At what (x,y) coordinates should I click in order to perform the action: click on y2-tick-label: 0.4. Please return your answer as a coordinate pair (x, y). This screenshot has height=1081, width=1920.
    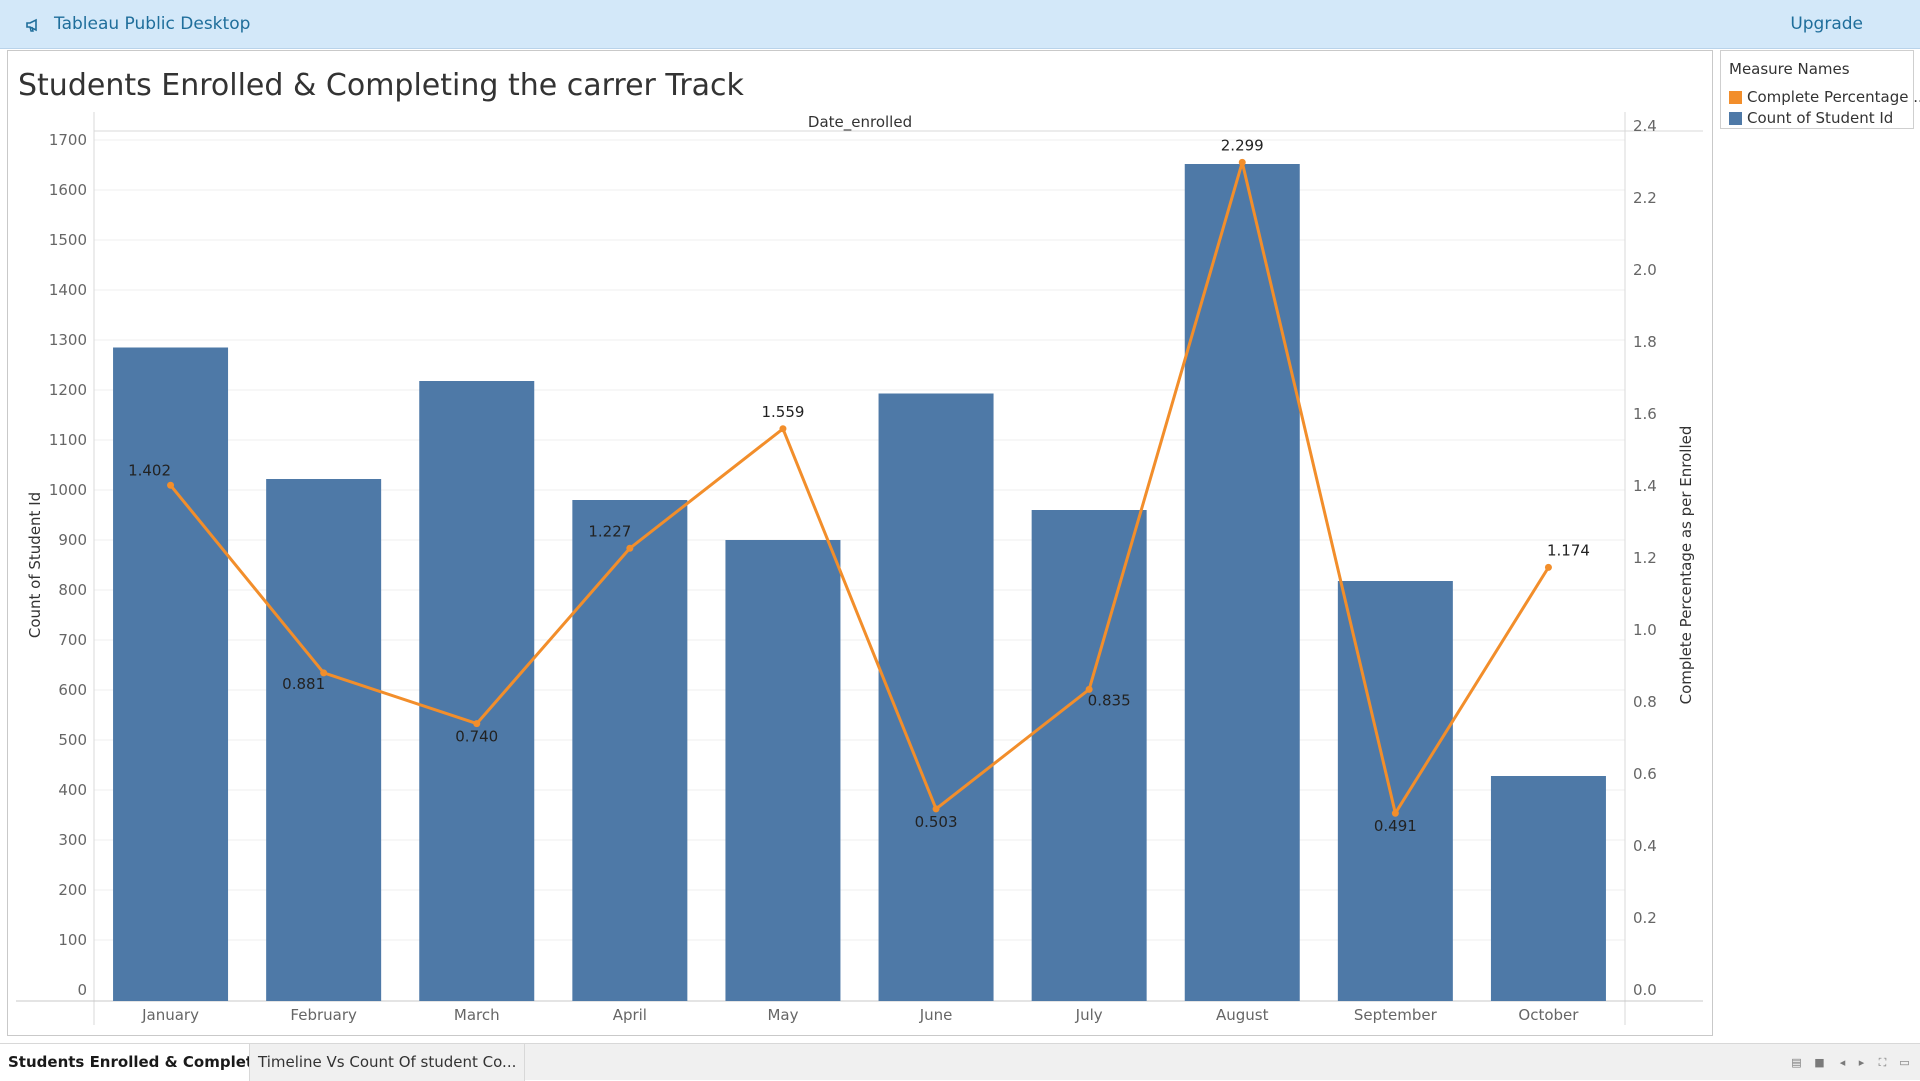
    Looking at the image, I should click on (1645, 846).